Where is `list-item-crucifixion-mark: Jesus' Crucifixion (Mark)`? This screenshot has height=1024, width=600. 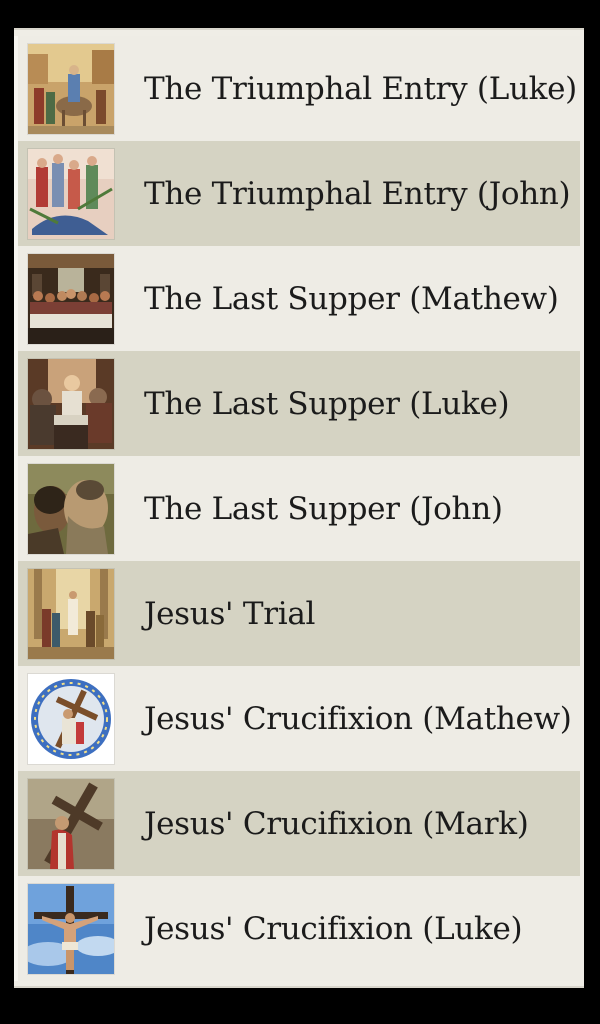
list-item-crucifixion-mark: Jesus' Crucifixion (Mark) is located at coordinates (297, 823).